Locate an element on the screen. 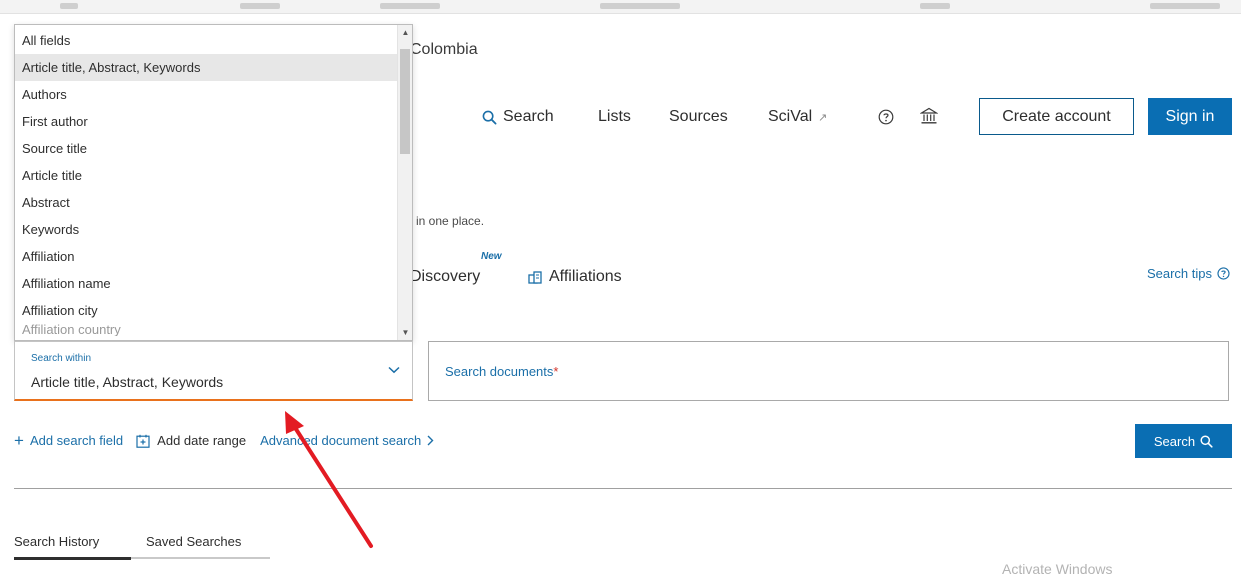 This screenshot has height=575, width=1241. dropdown-option-selected: Article title, Abstract, Keywords is located at coordinates (206, 67).